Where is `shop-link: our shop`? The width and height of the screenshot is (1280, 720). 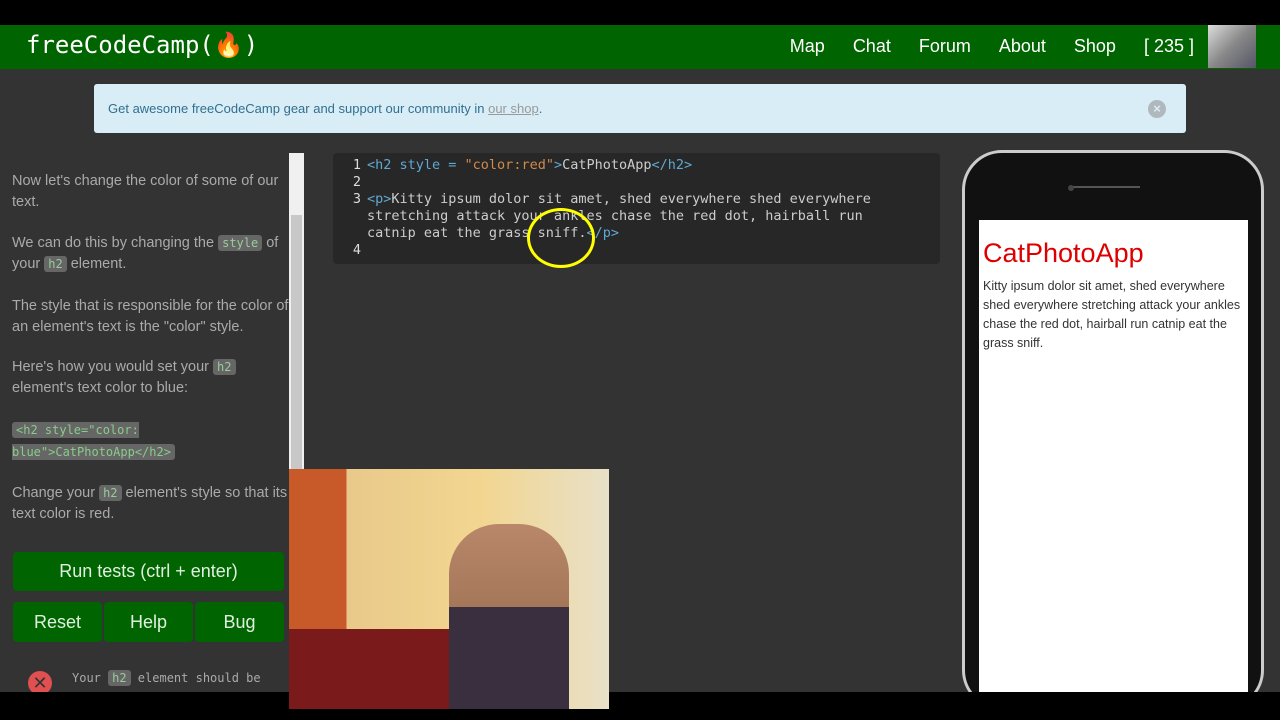
shop-link: our shop is located at coordinates (513, 108).